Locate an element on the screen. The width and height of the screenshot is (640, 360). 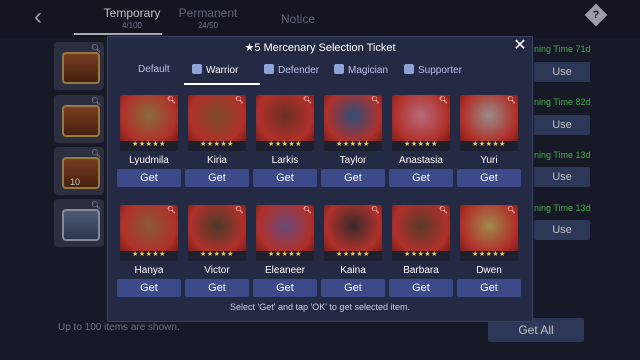
mercenary-name: Dwen is located at coordinates (489, 270).